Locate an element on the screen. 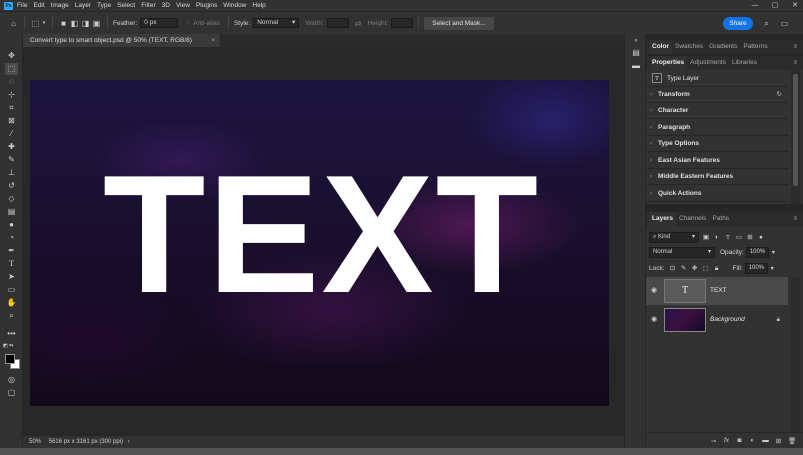 Image resolution: width=803 pixels, height=455 pixels. swap-icon: ⇄ is located at coordinates (358, 23).